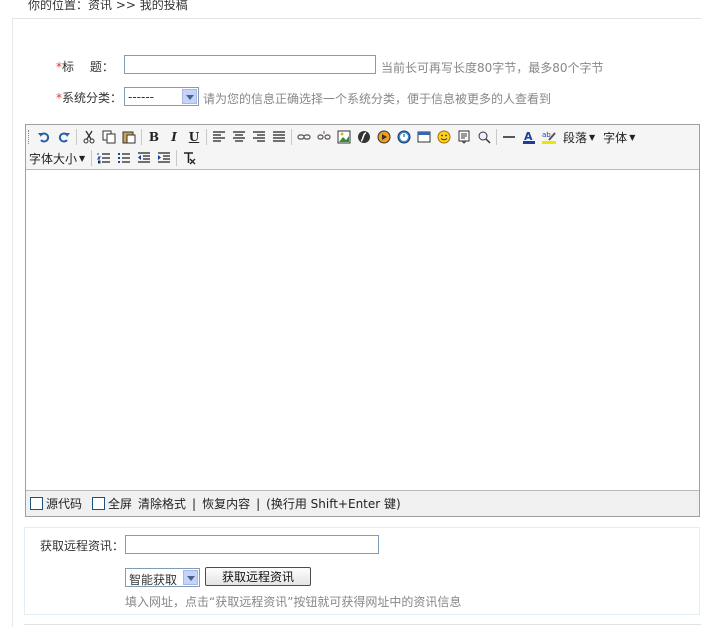 This screenshot has height=627, width=701. I want to click on fullscreen-checkbox, so click(99, 503).